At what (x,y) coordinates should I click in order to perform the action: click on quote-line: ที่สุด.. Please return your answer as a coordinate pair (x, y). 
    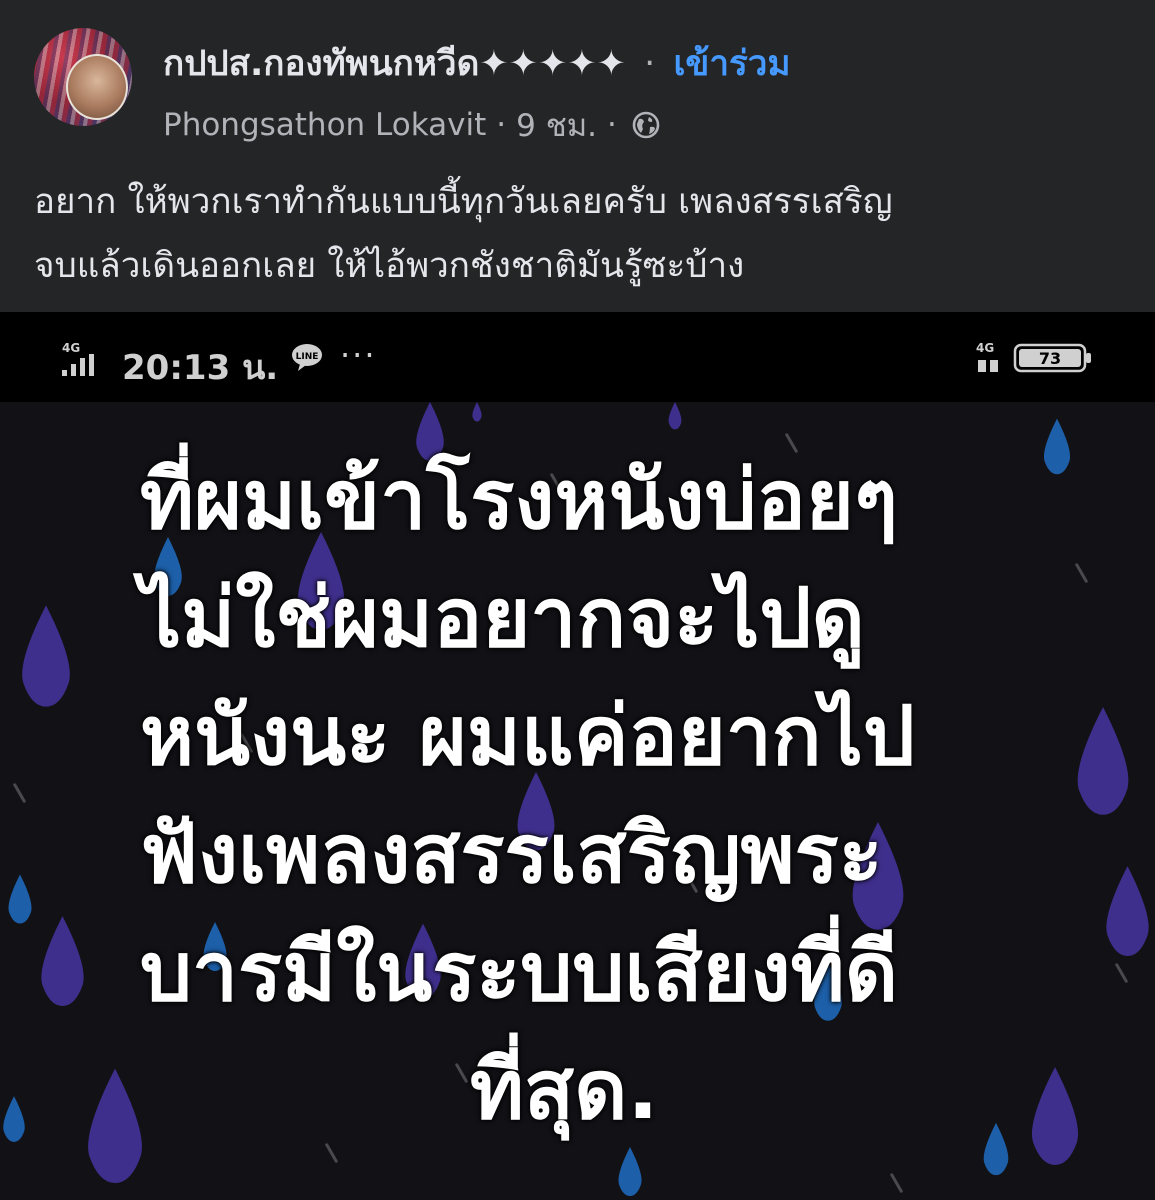
    Looking at the image, I should click on (564, 1090).